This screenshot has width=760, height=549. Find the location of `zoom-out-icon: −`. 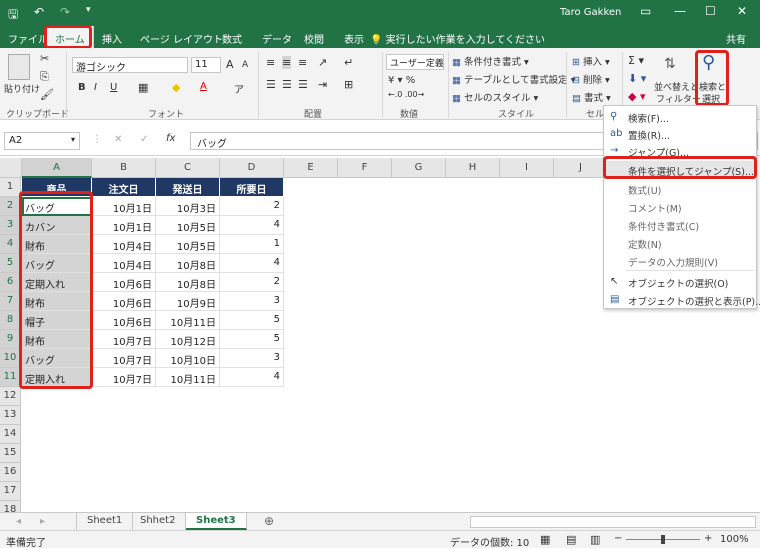

zoom-out-icon: − is located at coordinates (618, 538).